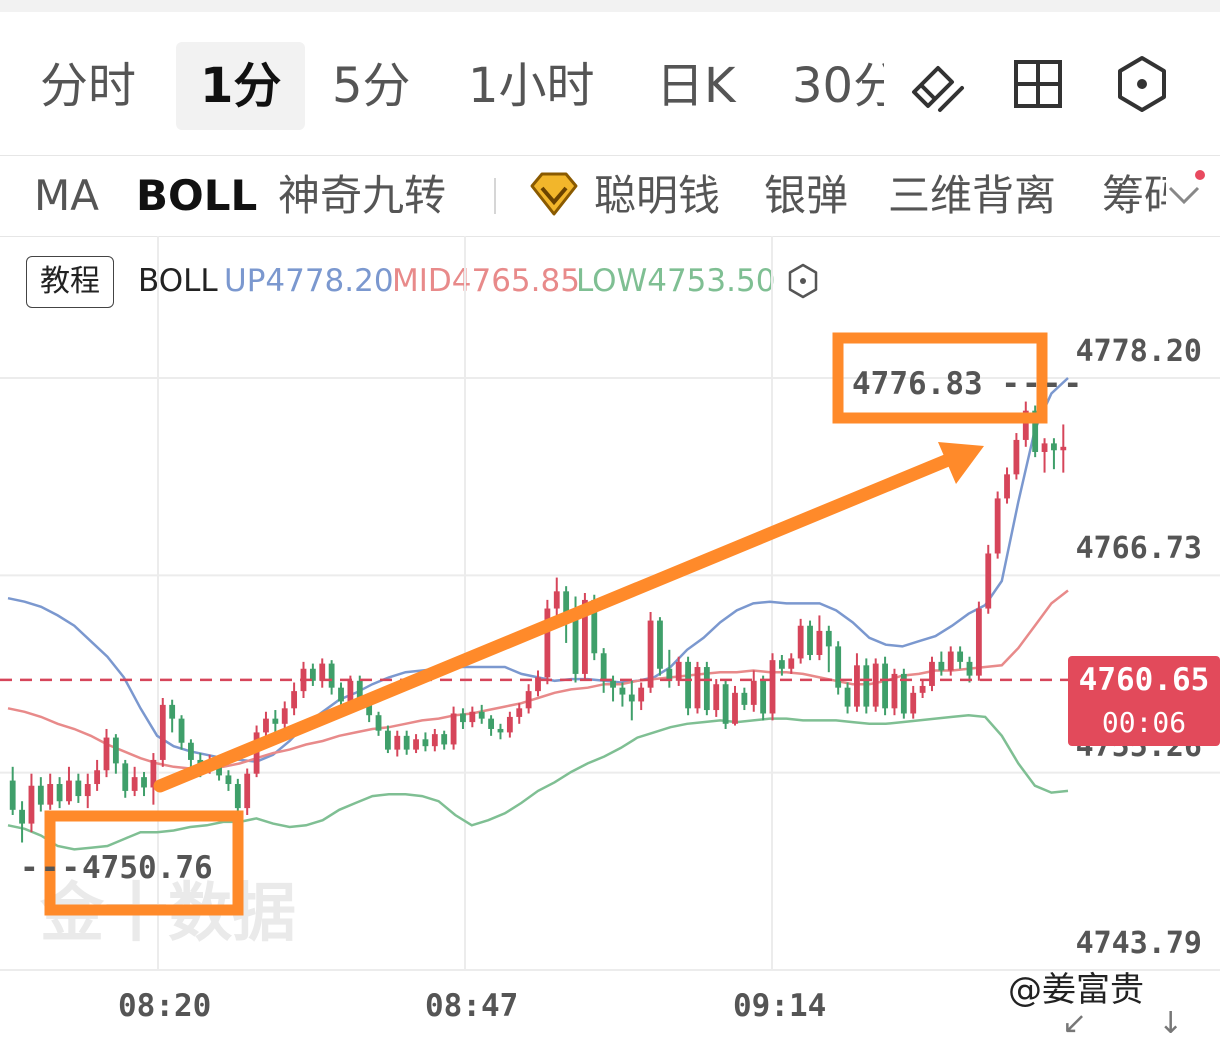 The image size is (1220, 1047). What do you see at coordinates (1170, 1023) in the screenshot?
I see `scroll-down-icon: ↓` at bounding box center [1170, 1023].